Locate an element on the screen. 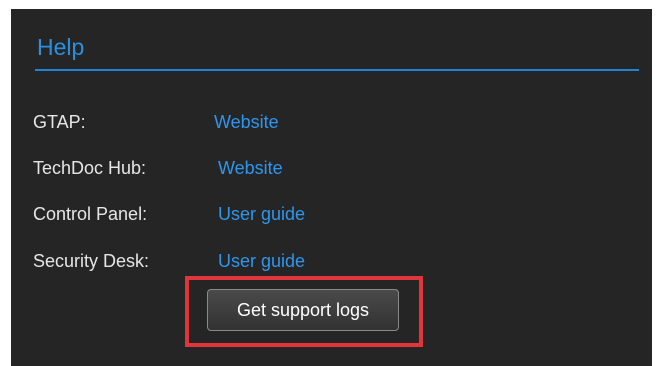 The width and height of the screenshot is (661, 366). security-desk-label: Security Desk: is located at coordinates (91, 261).